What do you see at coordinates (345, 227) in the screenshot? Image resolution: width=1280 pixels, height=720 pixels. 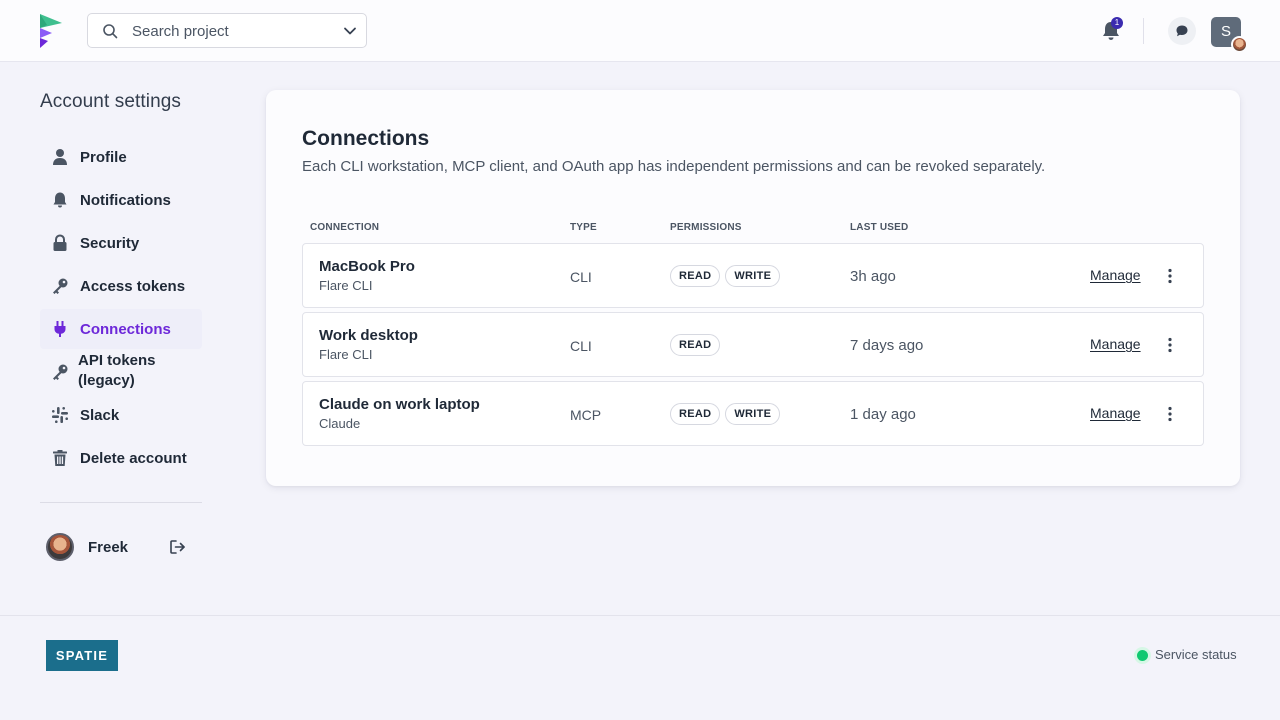 I see `column-header-connection: Connection` at bounding box center [345, 227].